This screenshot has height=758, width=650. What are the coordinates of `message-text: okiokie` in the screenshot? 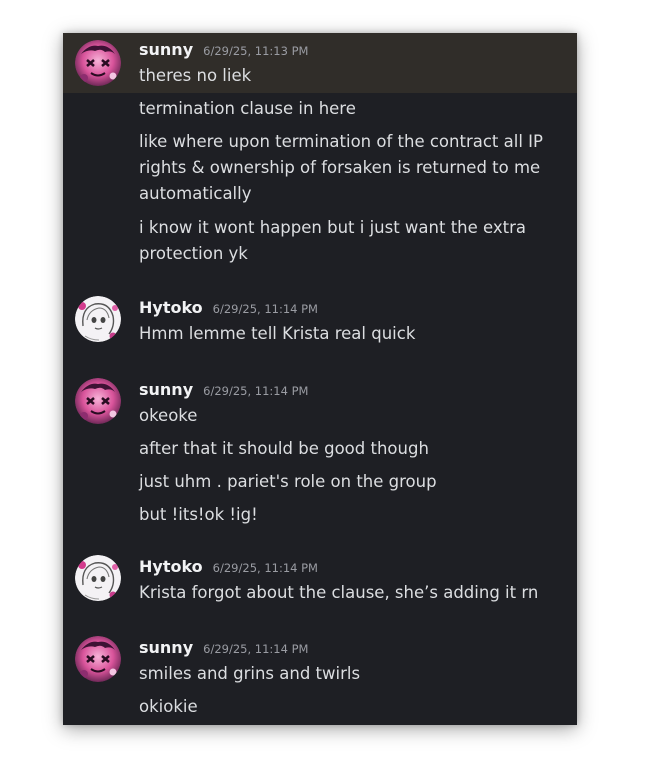 It's located at (168, 706).